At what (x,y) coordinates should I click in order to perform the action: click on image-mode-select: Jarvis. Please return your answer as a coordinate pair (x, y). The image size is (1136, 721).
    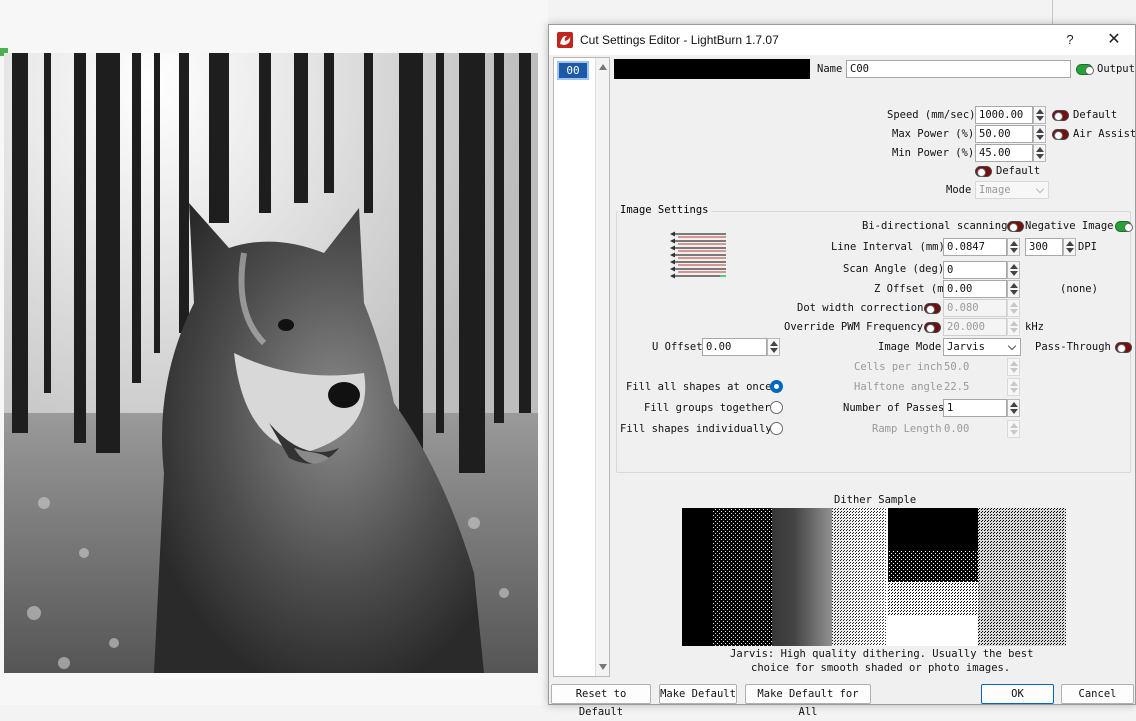
    Looking at the image, I should click on (982, 347).